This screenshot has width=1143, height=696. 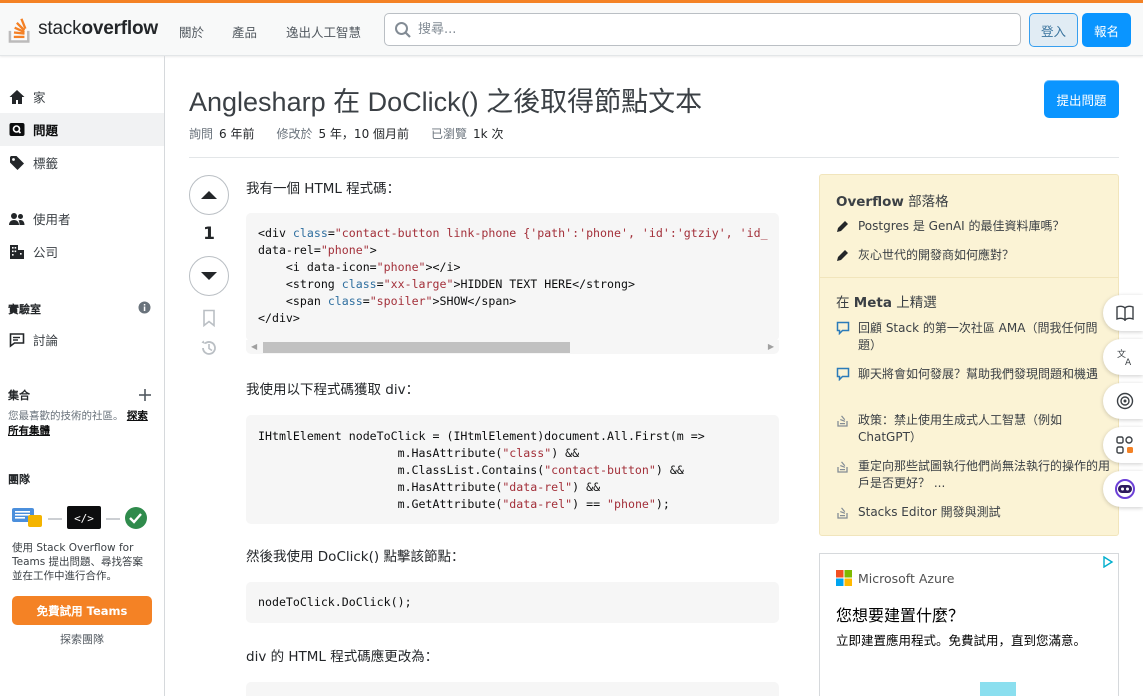 I want to click on sidebar-item-discussions: 討論, so click(x=82, y=339).